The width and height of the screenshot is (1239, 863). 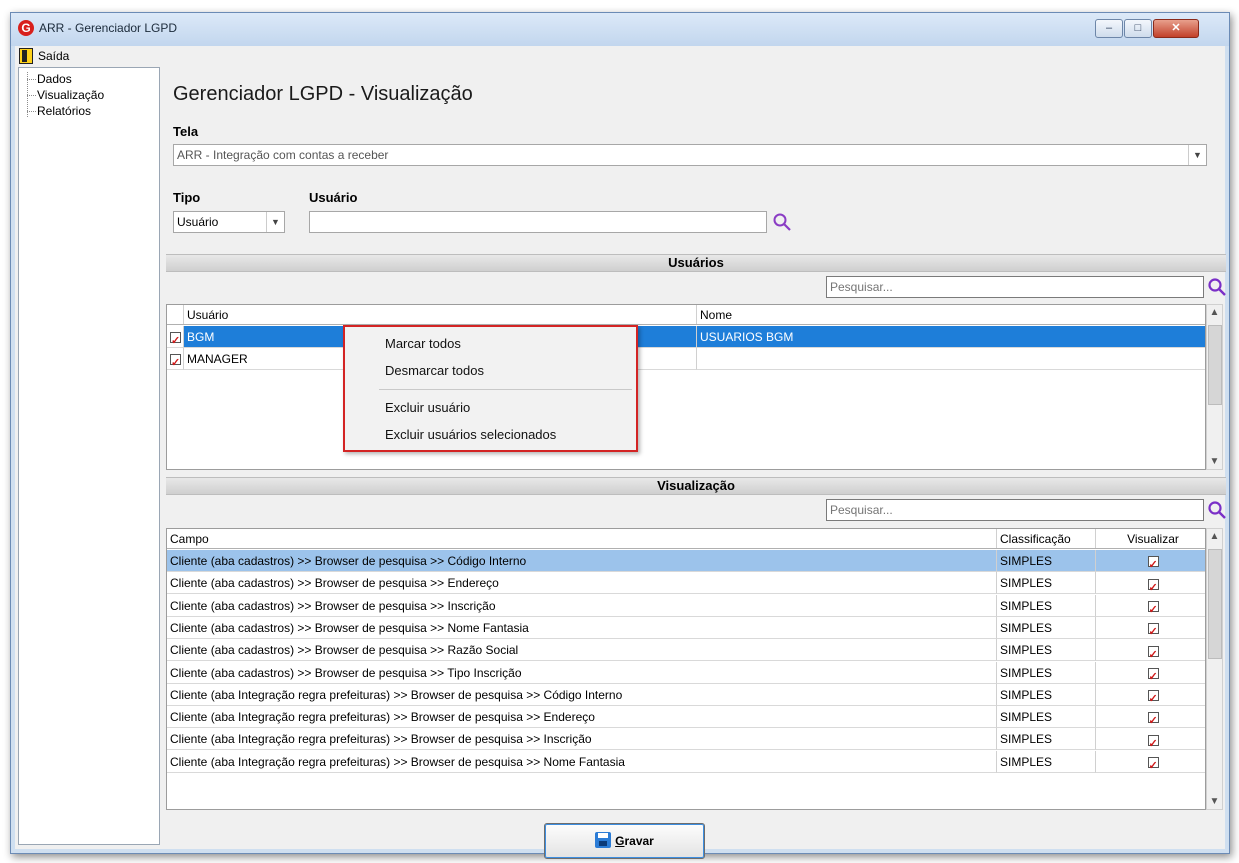 I want to click on context-item-desmarcar-todos: Desmarcar todos, so click(x=434, y=370).